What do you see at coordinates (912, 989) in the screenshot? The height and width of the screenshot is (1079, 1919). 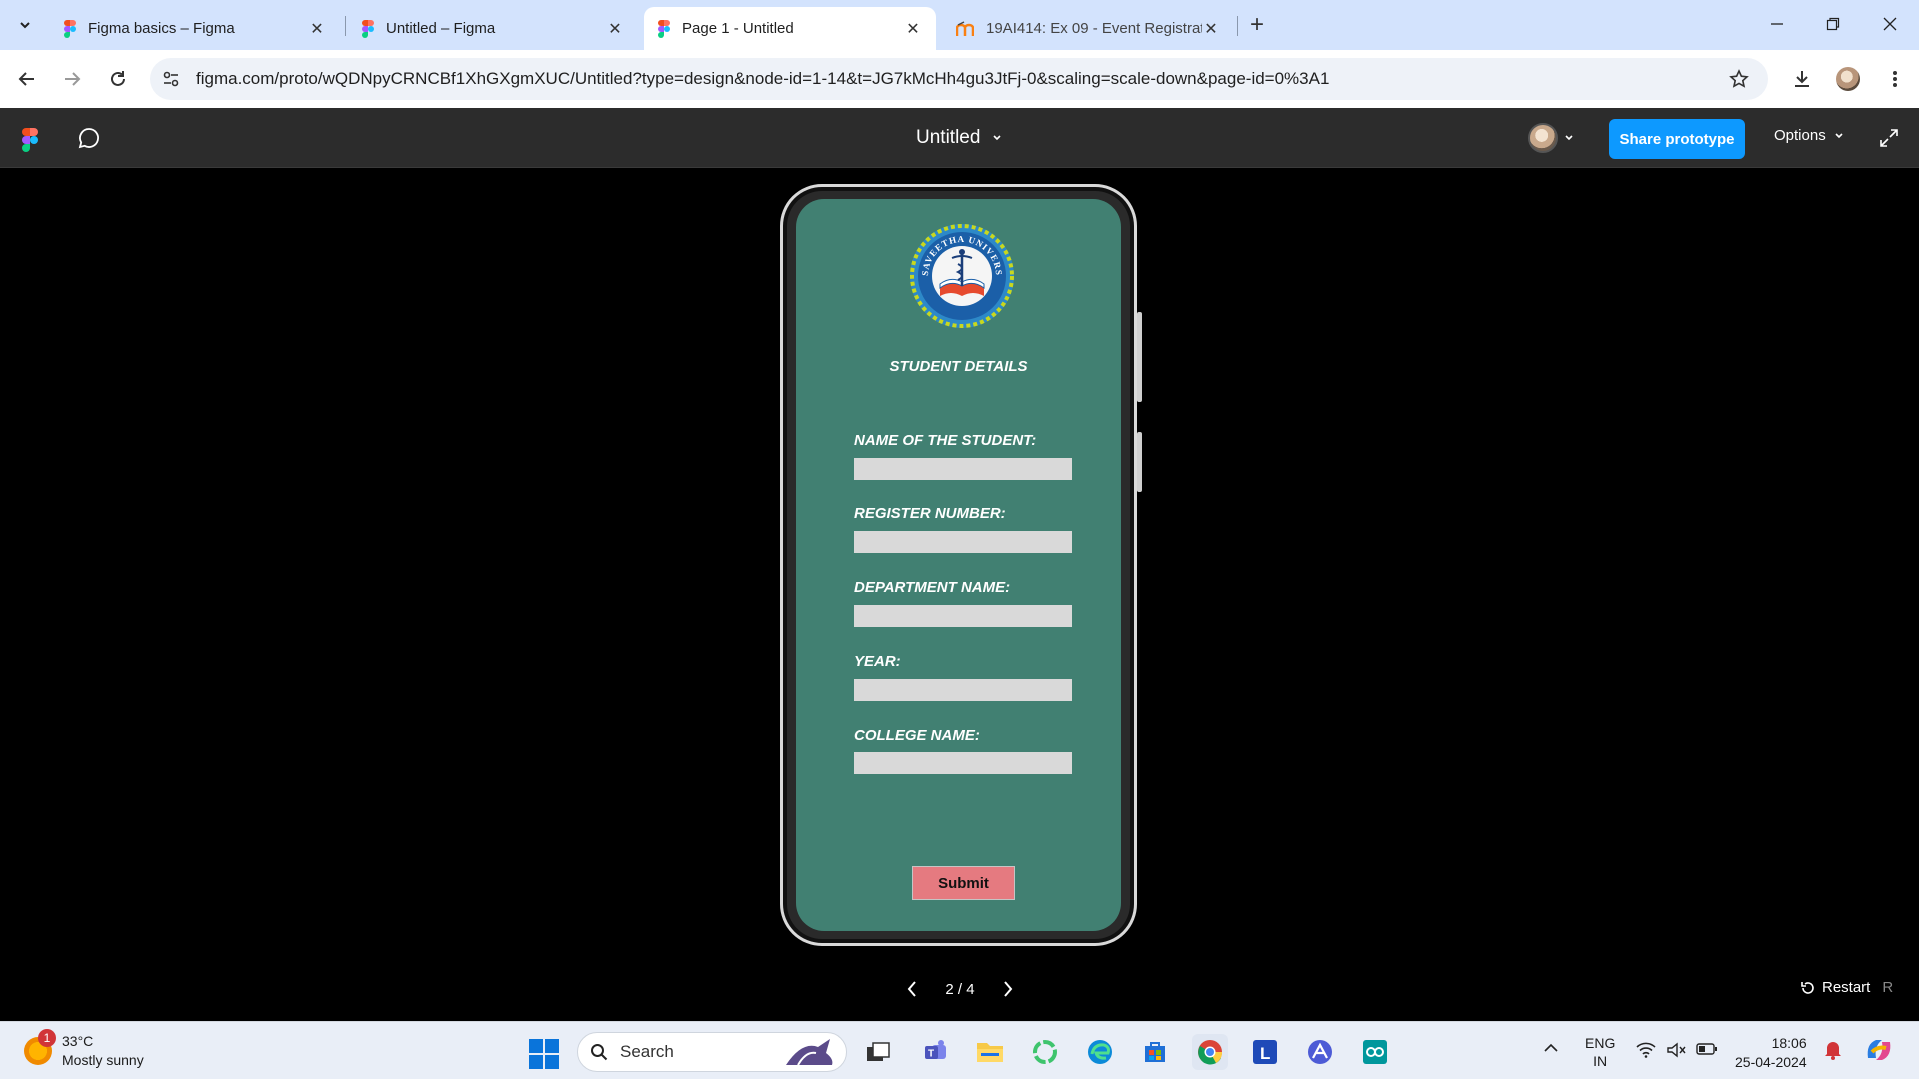 I see `chevron-left-icon` at bounding box center [912, 989].